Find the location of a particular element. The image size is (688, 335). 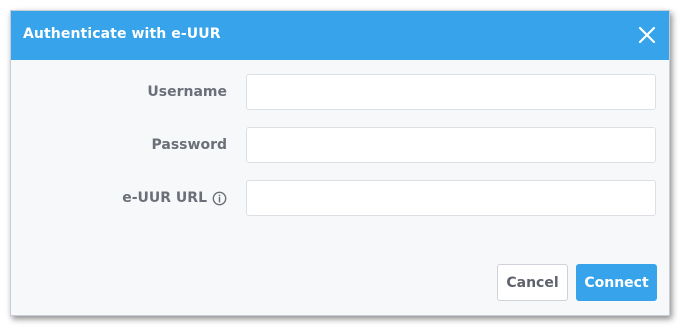

username-label: Username is located at coordinates (187, 92).